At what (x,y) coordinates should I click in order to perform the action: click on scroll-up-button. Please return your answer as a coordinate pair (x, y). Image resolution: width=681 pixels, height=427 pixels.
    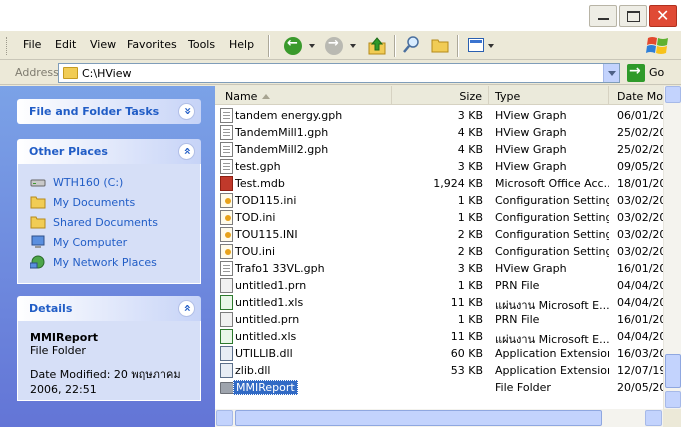
    Looking at the image, I should click on (673, 94).